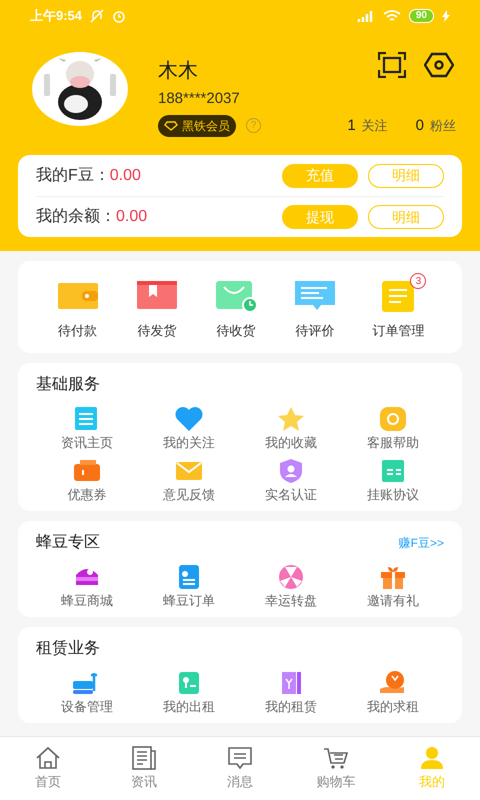 The height and width of the screenshot is (800, 480). What do you see at coordinates (56, 16) in the screenshot?
I see `status-time: 上午9:54` at bounding box center [56, 16].